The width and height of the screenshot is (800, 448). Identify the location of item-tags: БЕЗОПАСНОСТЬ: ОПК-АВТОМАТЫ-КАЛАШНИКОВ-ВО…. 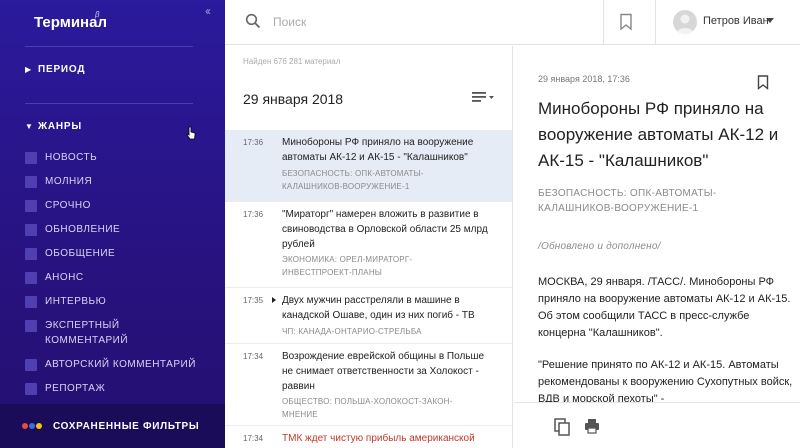
(353, 180).